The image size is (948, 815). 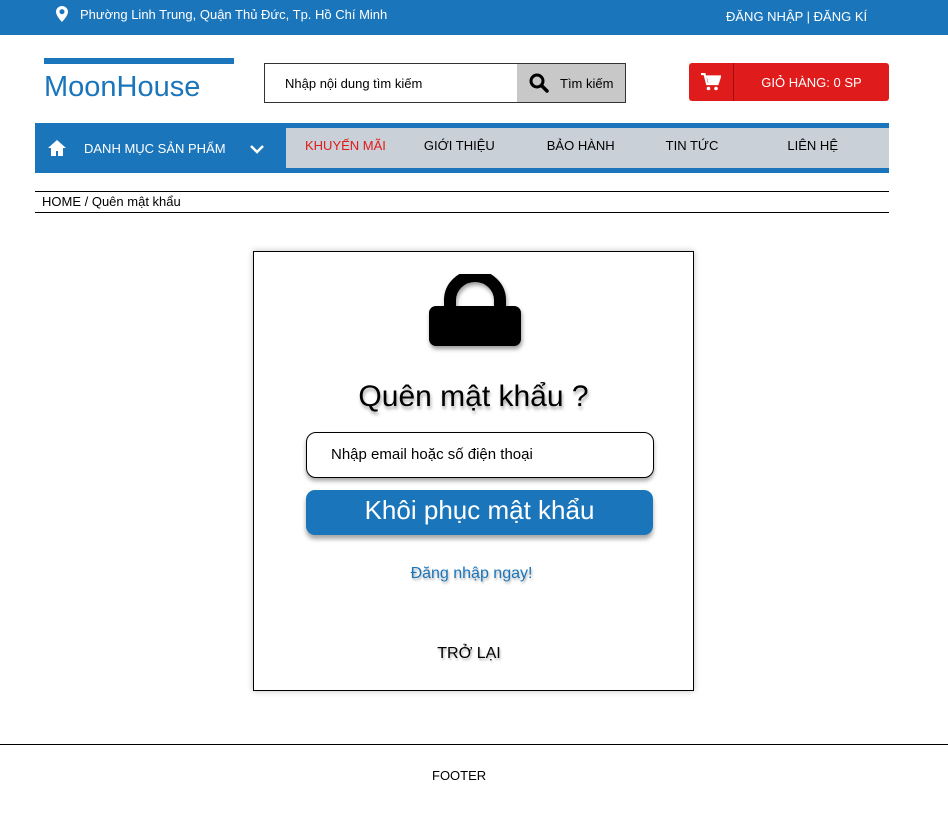 What do you see at coordinates (764, 16) in the screenshot?
I see `login-link: ĐĂNG NHẬP` at bounding box center [764, 16].